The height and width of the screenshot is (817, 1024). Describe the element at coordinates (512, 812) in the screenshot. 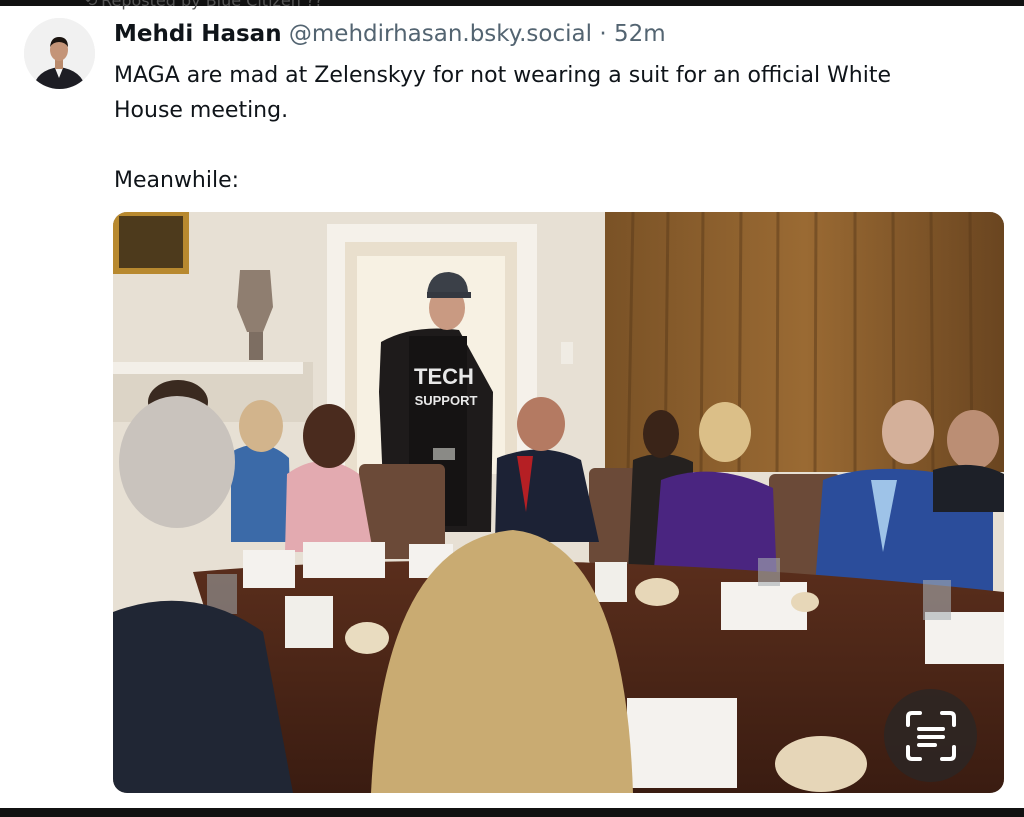

I see `window-bottom-bar` at that location.